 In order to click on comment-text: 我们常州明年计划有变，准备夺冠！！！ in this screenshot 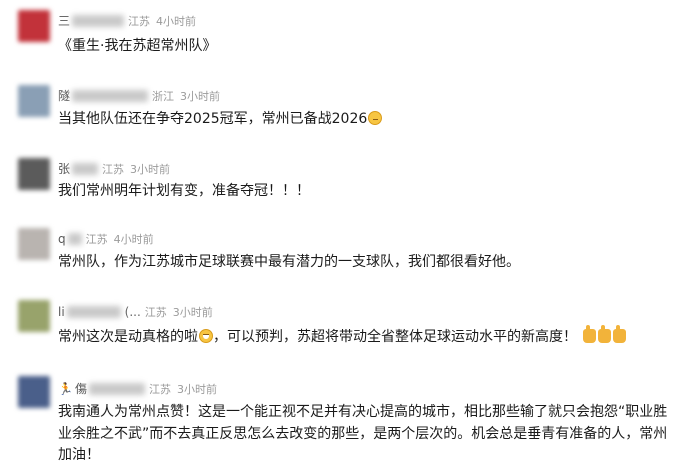, I will do `click(184, 191)`.